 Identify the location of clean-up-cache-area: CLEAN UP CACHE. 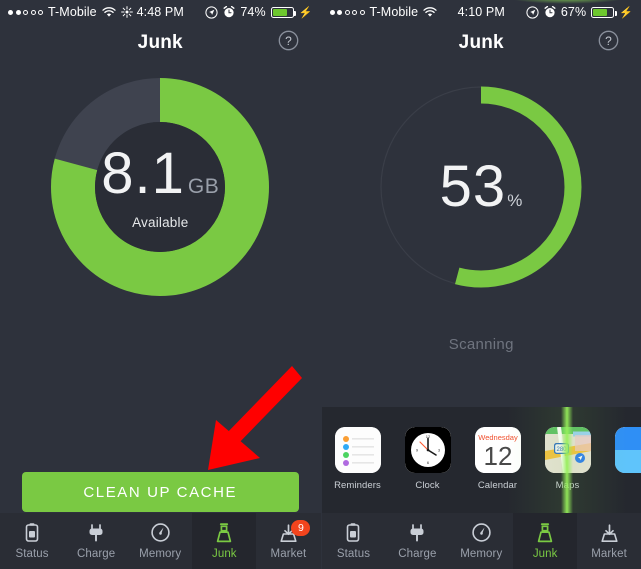
(160, 492).